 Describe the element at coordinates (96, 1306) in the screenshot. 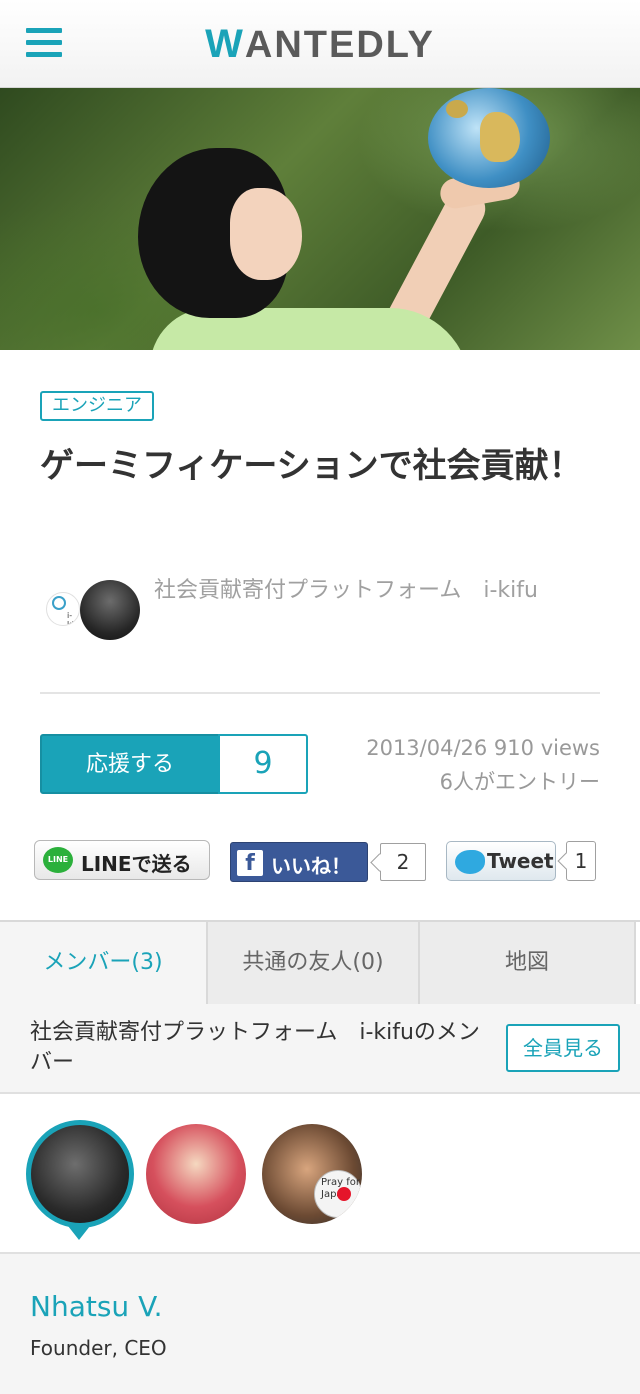

I see `member-name: Nhatsu V.` at that location.